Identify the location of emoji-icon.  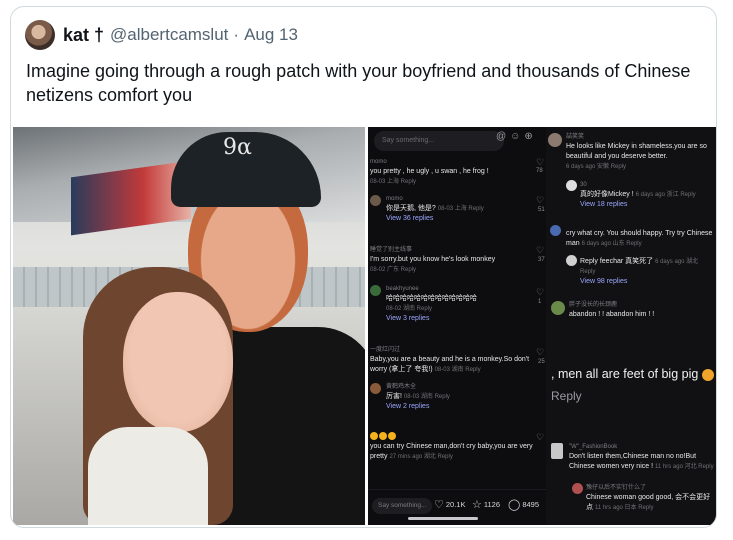
(383, 436).